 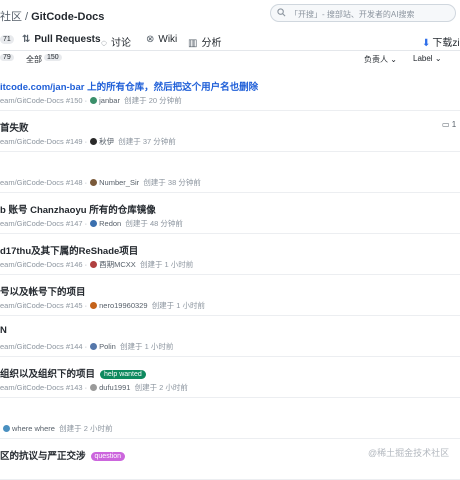 What do you see at coordinates (53, 57) in the screenshot?
I see `filter-all-count: 150` at bounding box center [53, 57].